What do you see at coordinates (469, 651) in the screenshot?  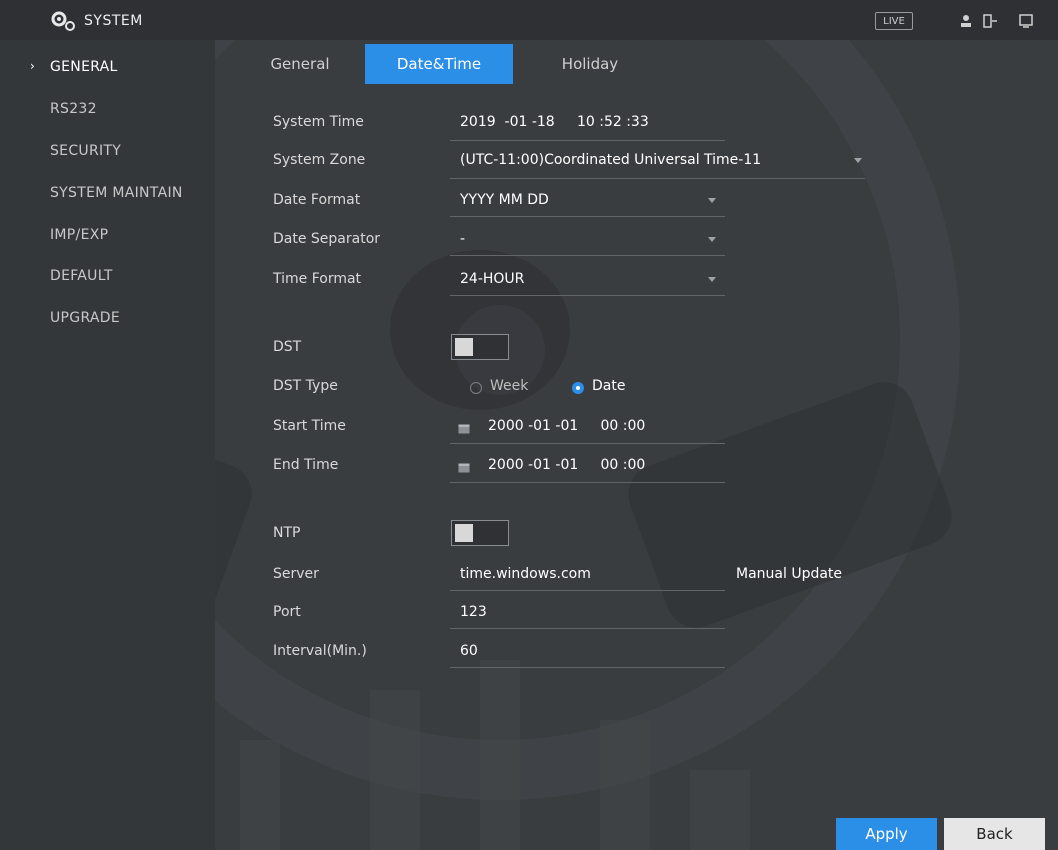 I see `interval-input: 60` at bounding box center [469, 651].